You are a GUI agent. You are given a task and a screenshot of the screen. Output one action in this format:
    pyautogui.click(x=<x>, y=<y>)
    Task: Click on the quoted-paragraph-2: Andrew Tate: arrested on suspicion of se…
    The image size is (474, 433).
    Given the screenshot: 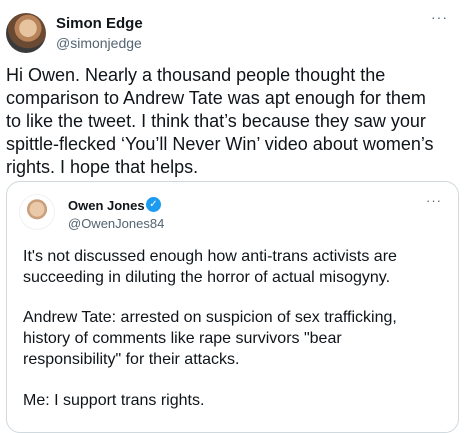 What is the action you would take?
    pyautogui.click(x=238, y=338)
    